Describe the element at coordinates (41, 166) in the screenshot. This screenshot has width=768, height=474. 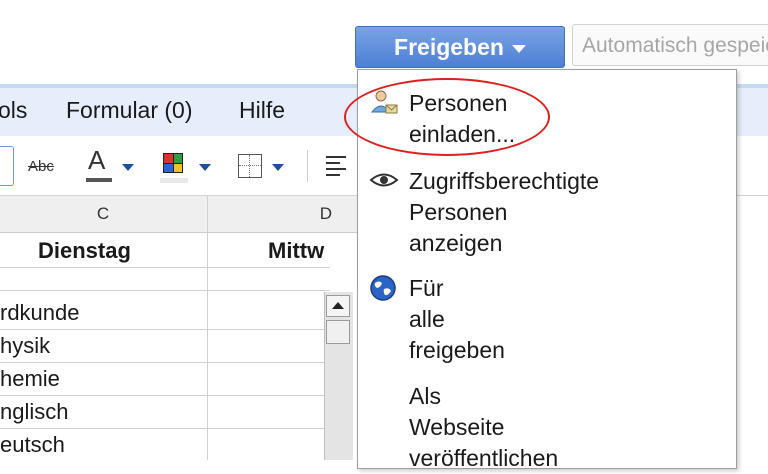
I see `strikethrough-button: Abc` at that location.